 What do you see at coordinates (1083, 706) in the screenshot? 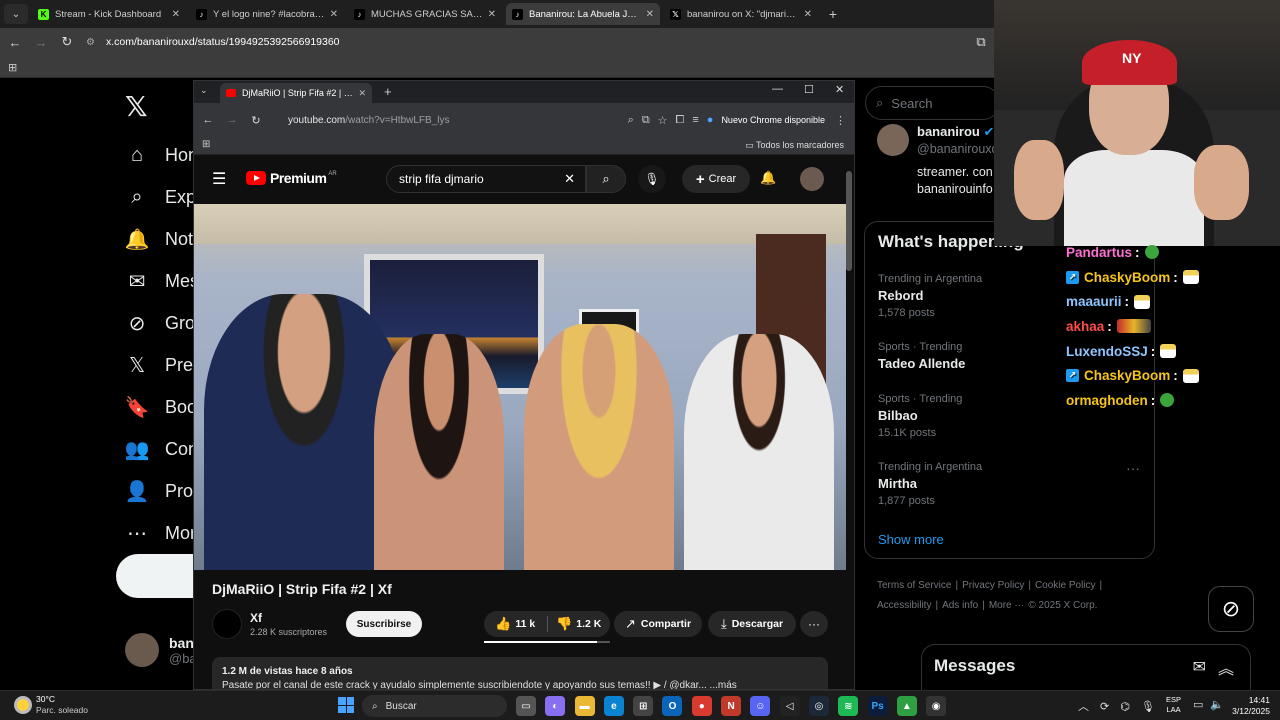
I see `show-hidden-icons-icon: ︿` at bounding box center [1083, 706].